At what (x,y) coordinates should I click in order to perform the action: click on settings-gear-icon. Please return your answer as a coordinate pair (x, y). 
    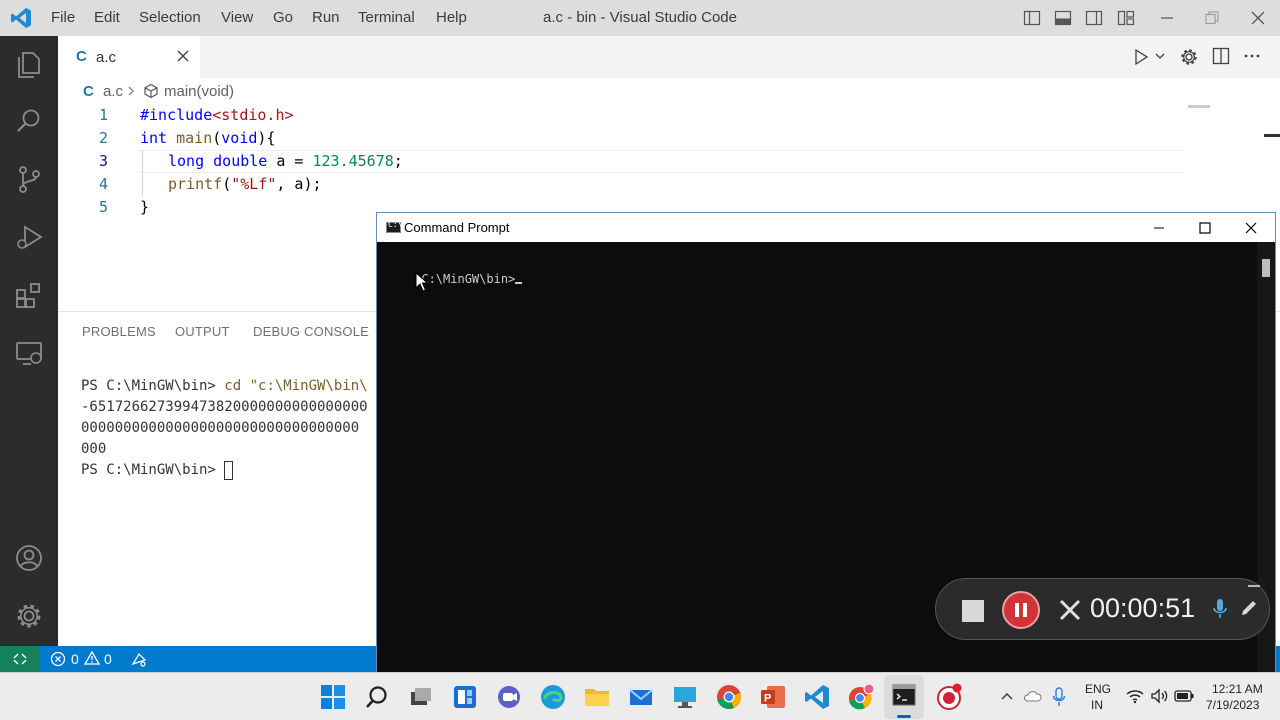
    Looking at the image, I should click on (1189, 57).